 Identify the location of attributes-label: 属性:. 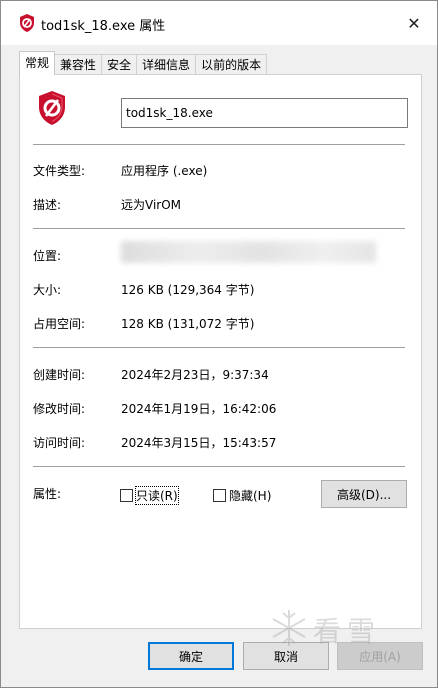
(47, 494).